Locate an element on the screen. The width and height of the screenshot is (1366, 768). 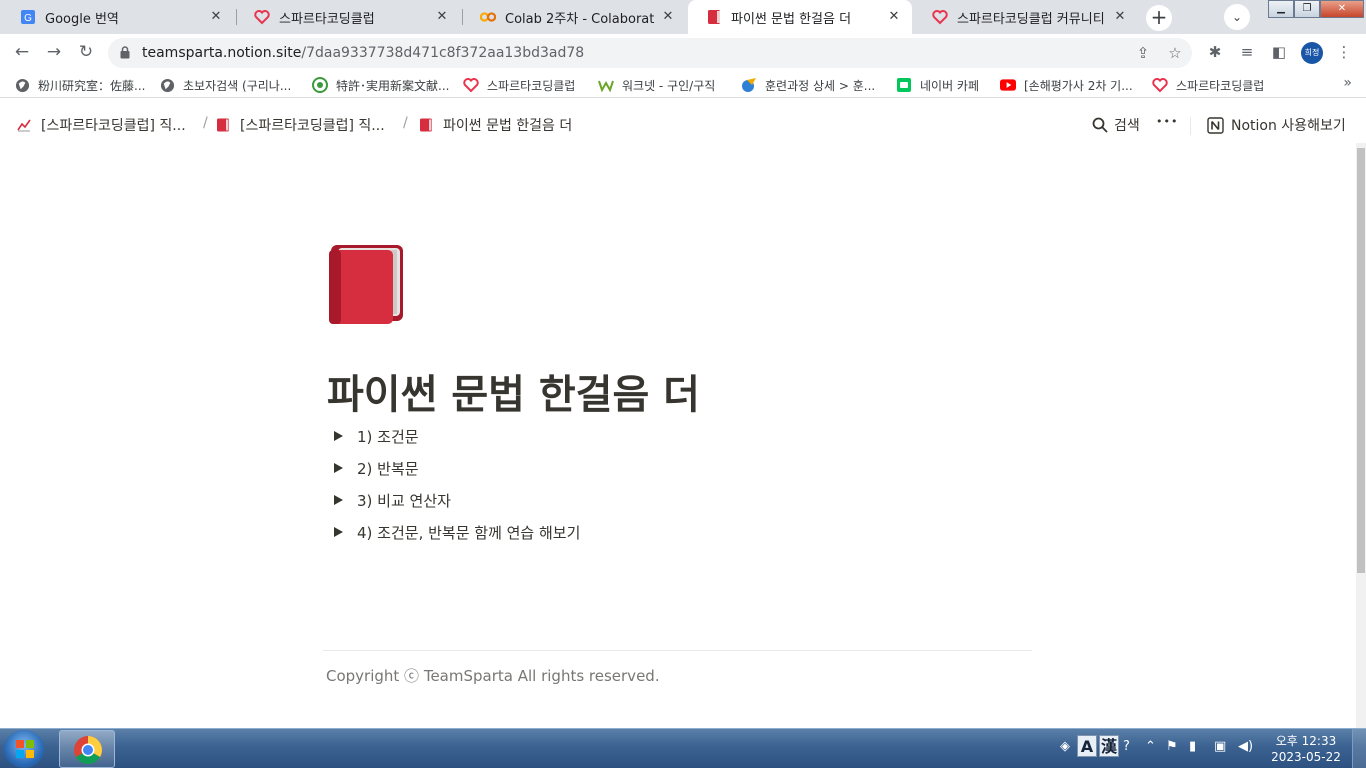
tab-google-translate: G Google 번역 ✕ is located at coordinates (118, 17).